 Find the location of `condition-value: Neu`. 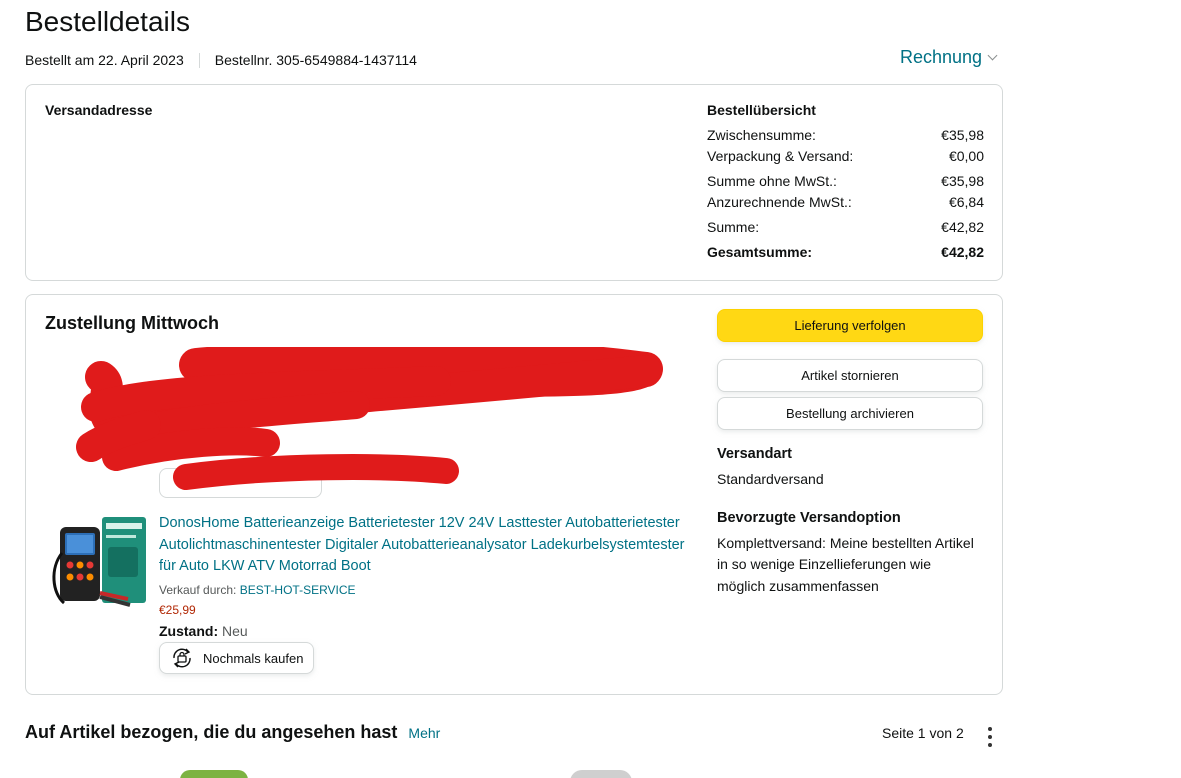

condition-value: Neu is located at coordinates (235, 631).